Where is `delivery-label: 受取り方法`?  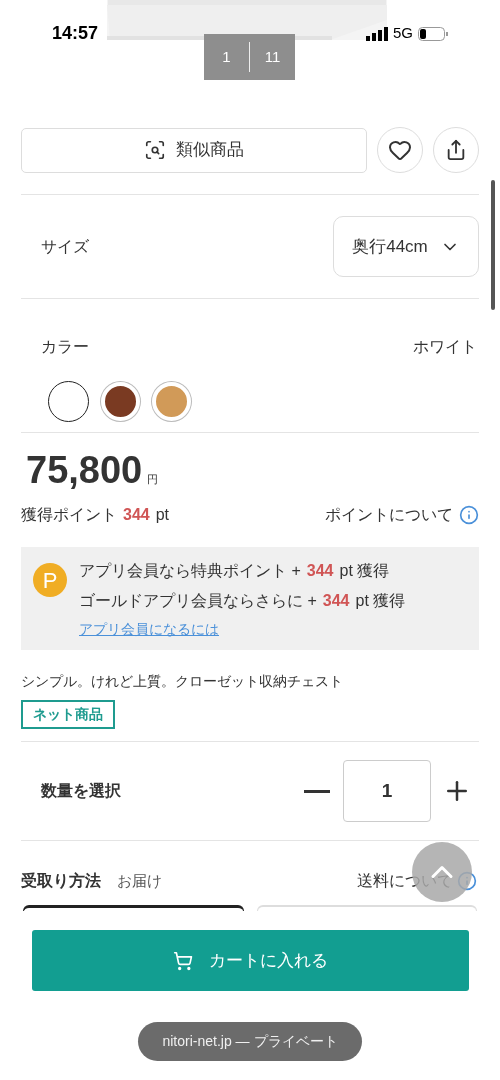 delivery-label: 受取り方法 is located at coordinates (61, 881).